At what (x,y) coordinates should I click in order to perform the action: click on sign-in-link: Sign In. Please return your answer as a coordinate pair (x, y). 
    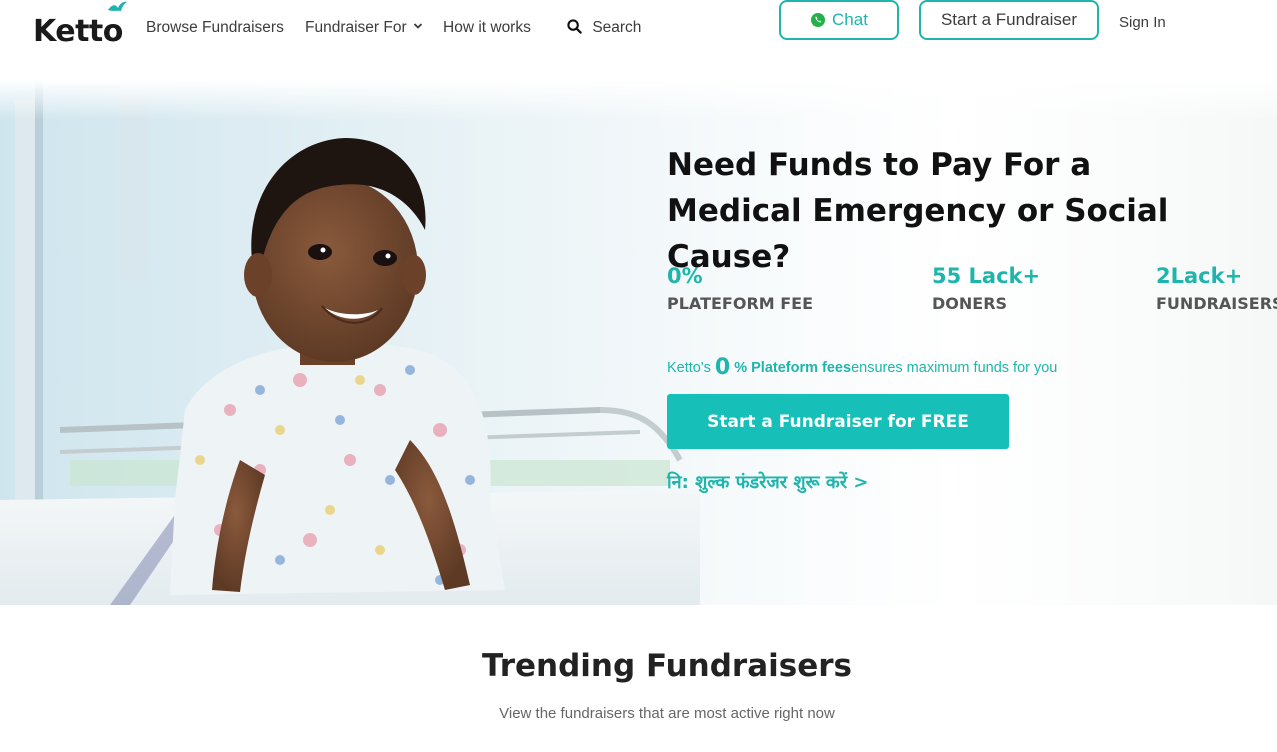
    Looking at the image, I should click on (1142, 22).